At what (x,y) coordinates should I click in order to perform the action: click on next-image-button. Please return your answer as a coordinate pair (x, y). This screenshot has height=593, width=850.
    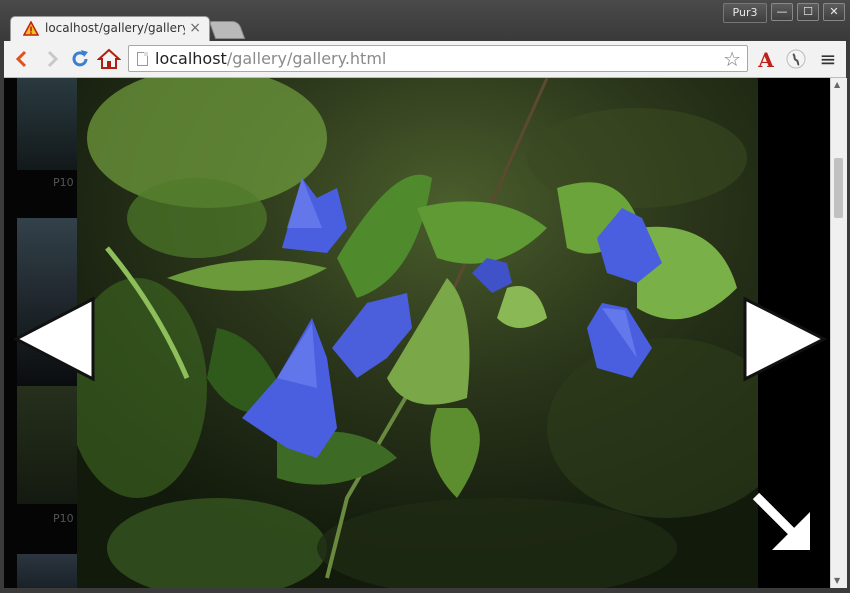
    Looking at the image, I should click on (785, 339).